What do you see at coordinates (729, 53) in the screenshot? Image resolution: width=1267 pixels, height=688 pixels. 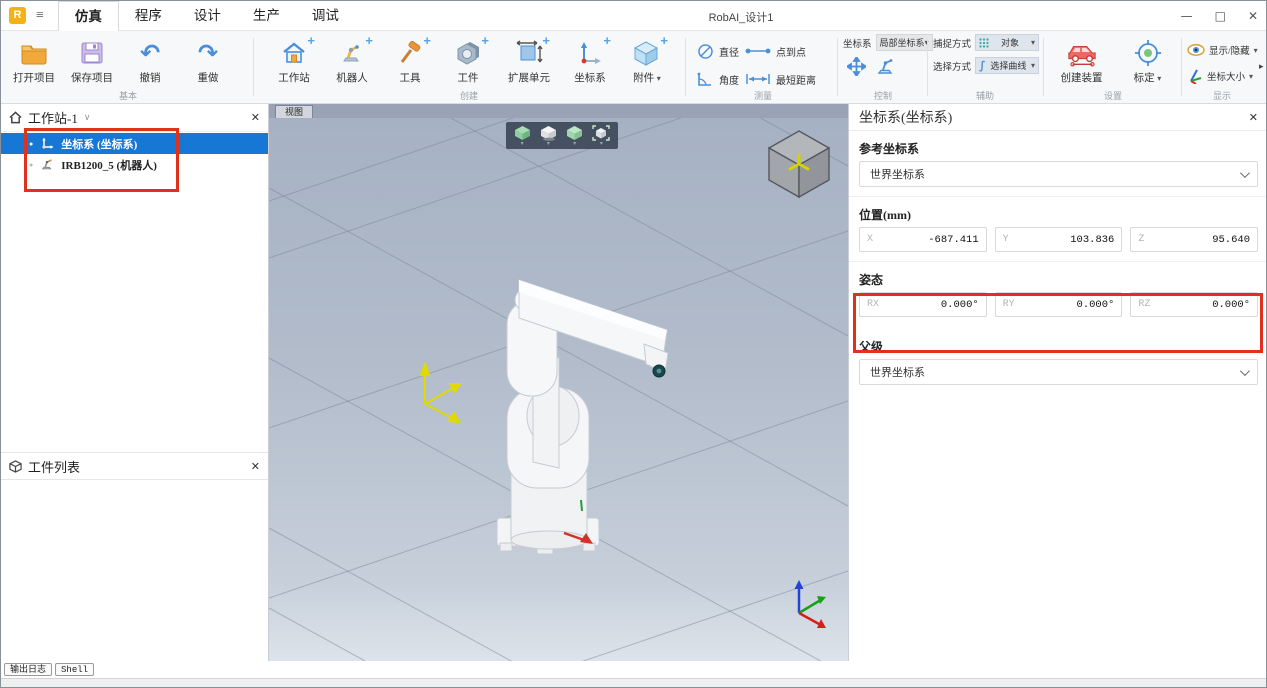 I see `diameter-label: 直径` at bounding box center [729, 53].